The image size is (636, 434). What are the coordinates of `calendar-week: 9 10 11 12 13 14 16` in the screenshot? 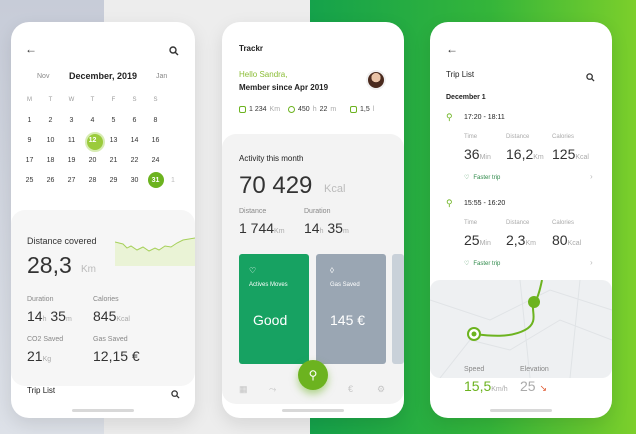 It's located at (104, 141).